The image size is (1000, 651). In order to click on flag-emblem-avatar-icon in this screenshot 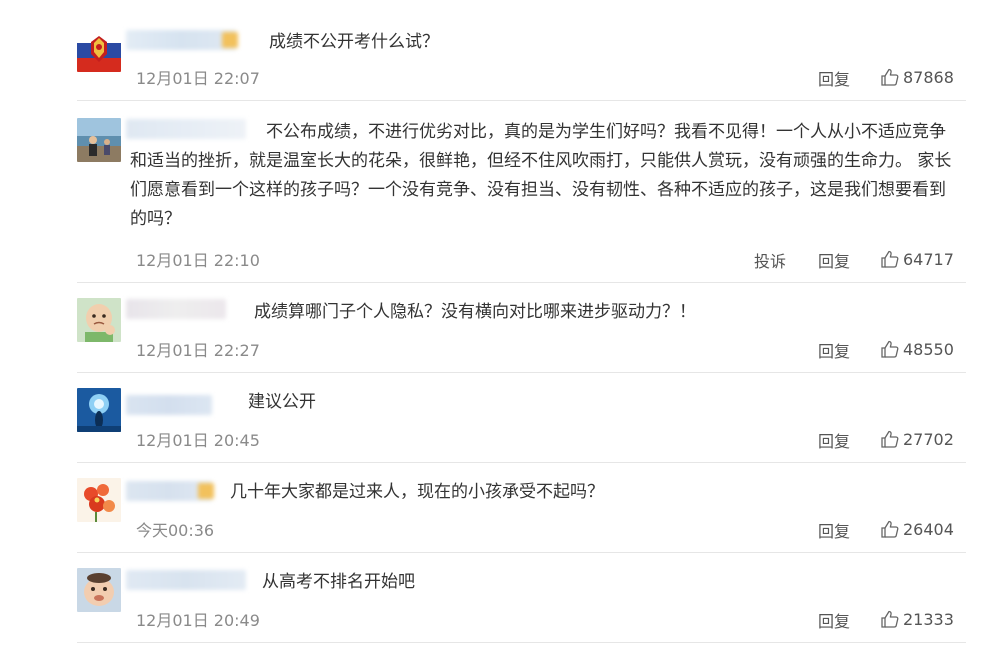, I will do `click(99, 50)`.